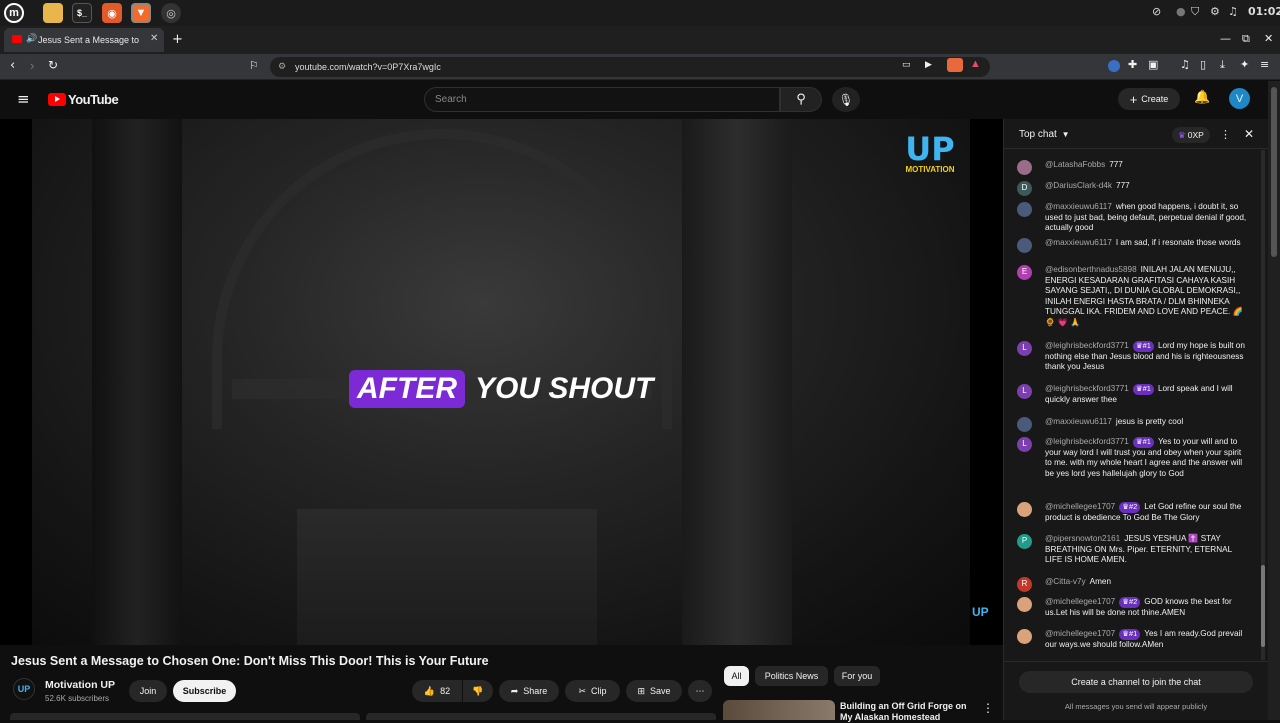 This screenshot has height=723, width=1280. I want to click on browser-tab: 🔊 Jesus Sent a Message to Ch ✕, so click(84, 40).